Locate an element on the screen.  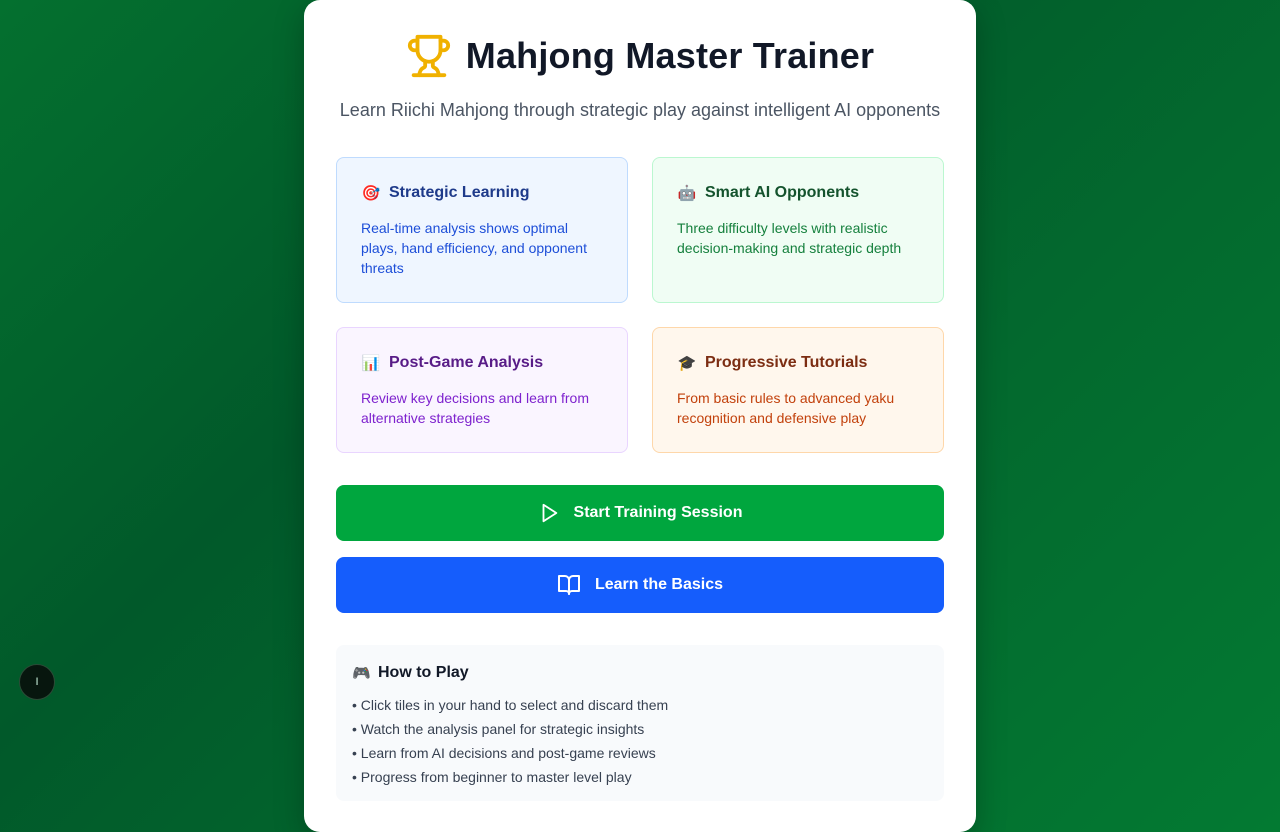
start-training-label: Start Training Session is located at coordinates (658, 512).